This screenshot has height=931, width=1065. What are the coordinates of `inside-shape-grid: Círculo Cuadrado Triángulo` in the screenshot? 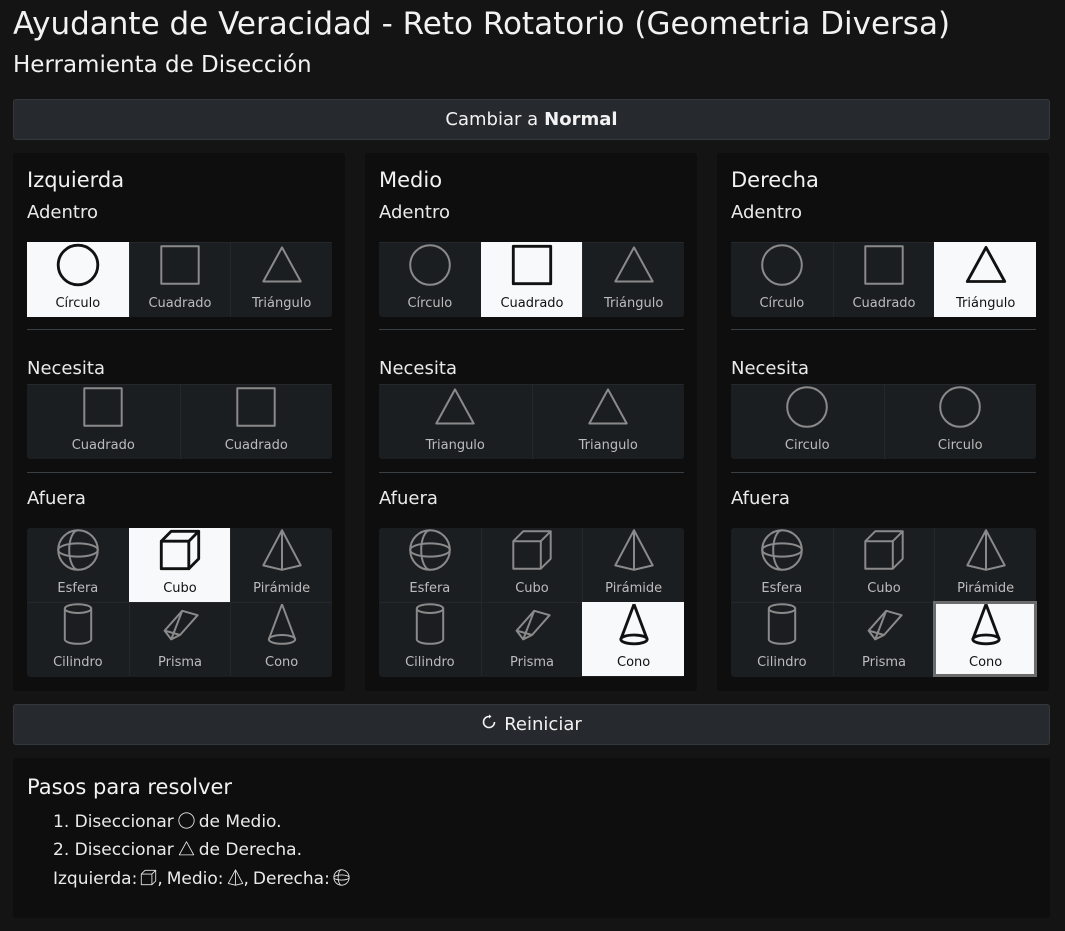 It's located at (531, 279).